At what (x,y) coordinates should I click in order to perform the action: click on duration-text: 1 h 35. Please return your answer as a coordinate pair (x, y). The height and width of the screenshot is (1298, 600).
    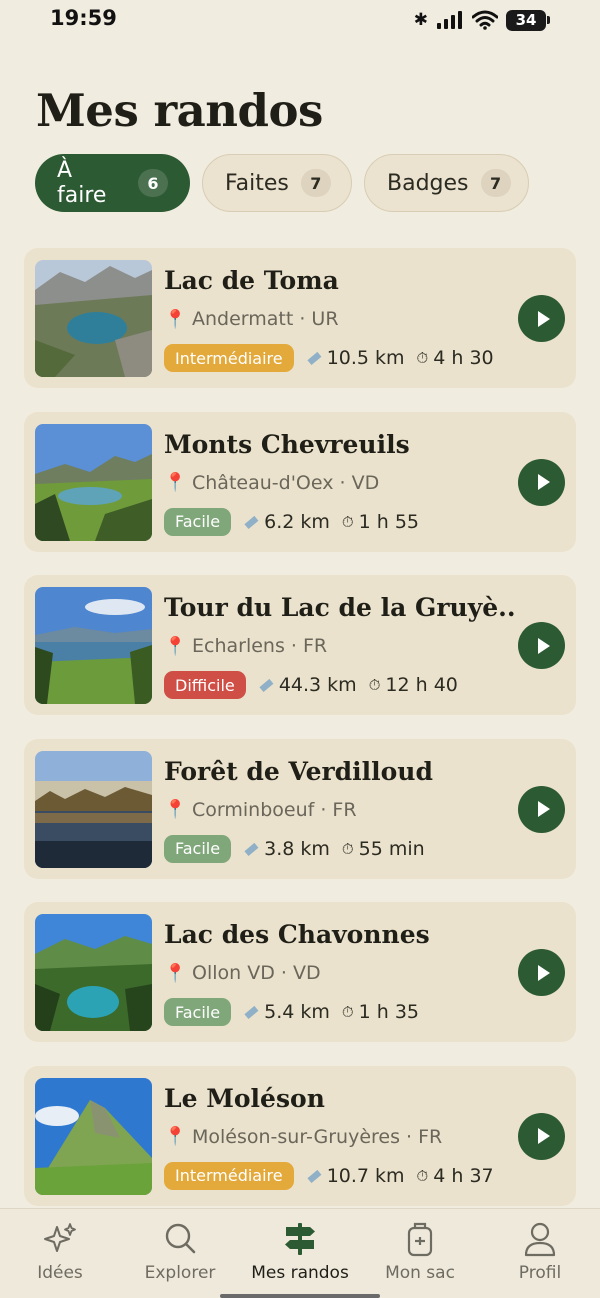
    Looking at the image, I should click on (389, 1012).